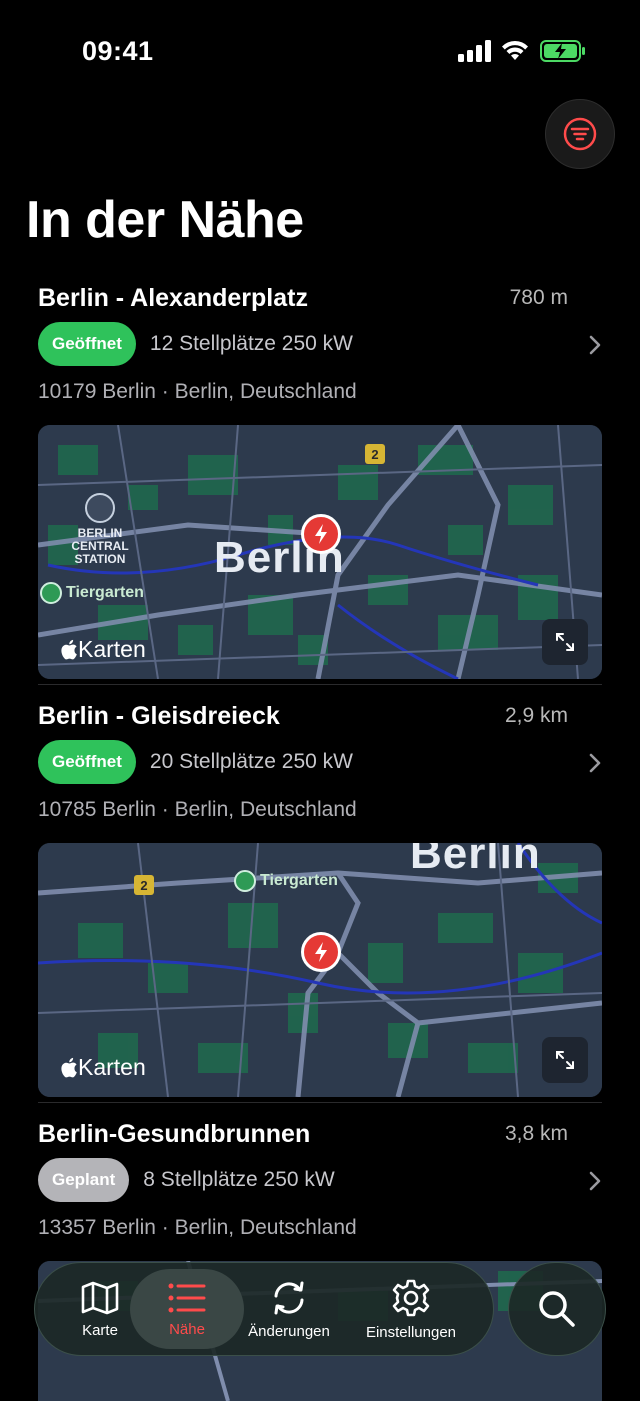  What do you see at coordinates (197, 809) in the screenshot?
I see `station-address: 10785 Berlin · Berlin, Deutschland` at bounding box center [197, 809].